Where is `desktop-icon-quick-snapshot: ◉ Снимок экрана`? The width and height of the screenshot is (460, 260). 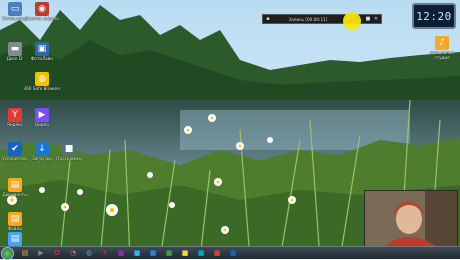
desktop-icon-quick-snapshot: ◉ Снимок экрана is located at coordinates (42, 12).